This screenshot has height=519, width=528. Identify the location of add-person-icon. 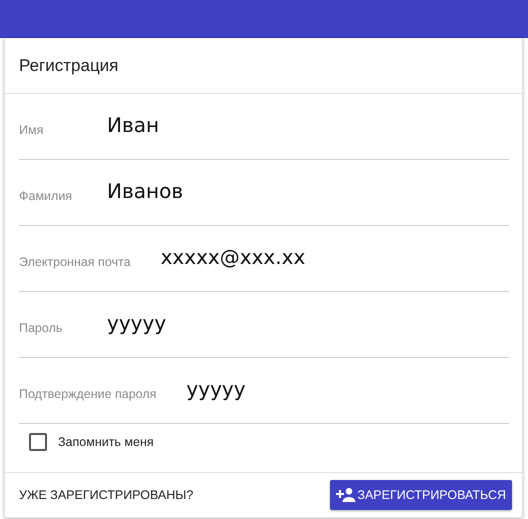
(346, 495).